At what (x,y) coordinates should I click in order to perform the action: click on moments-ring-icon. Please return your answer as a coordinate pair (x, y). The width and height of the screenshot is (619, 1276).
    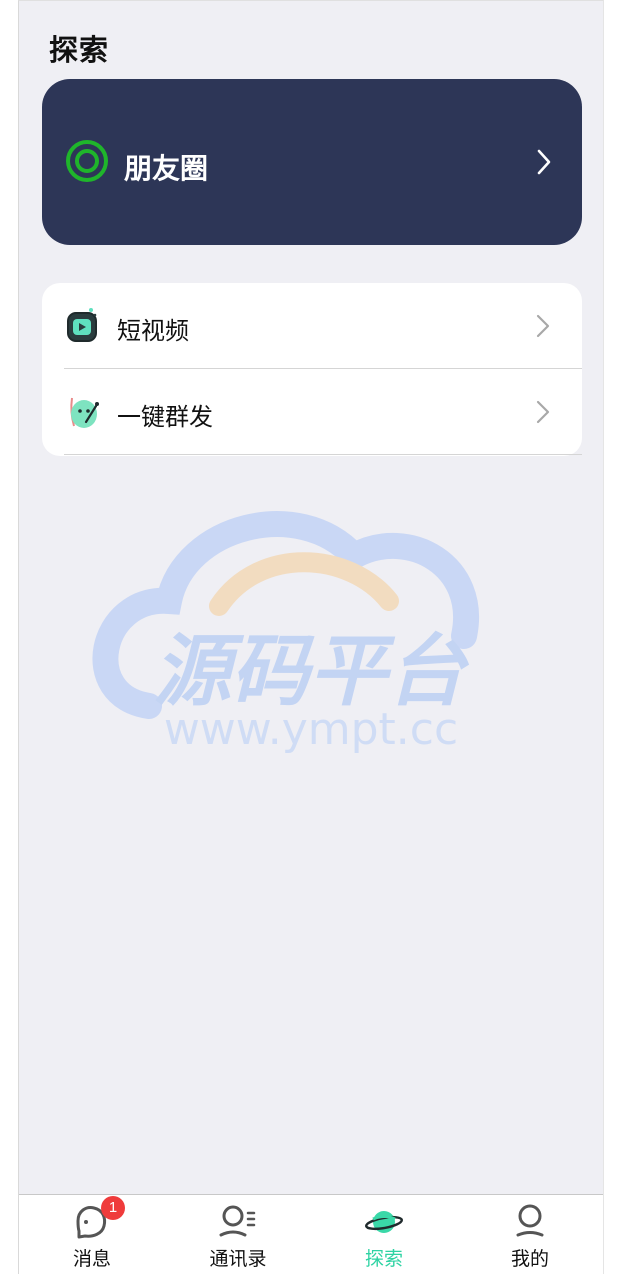
    Looking at the image, I should click on (87, 161).